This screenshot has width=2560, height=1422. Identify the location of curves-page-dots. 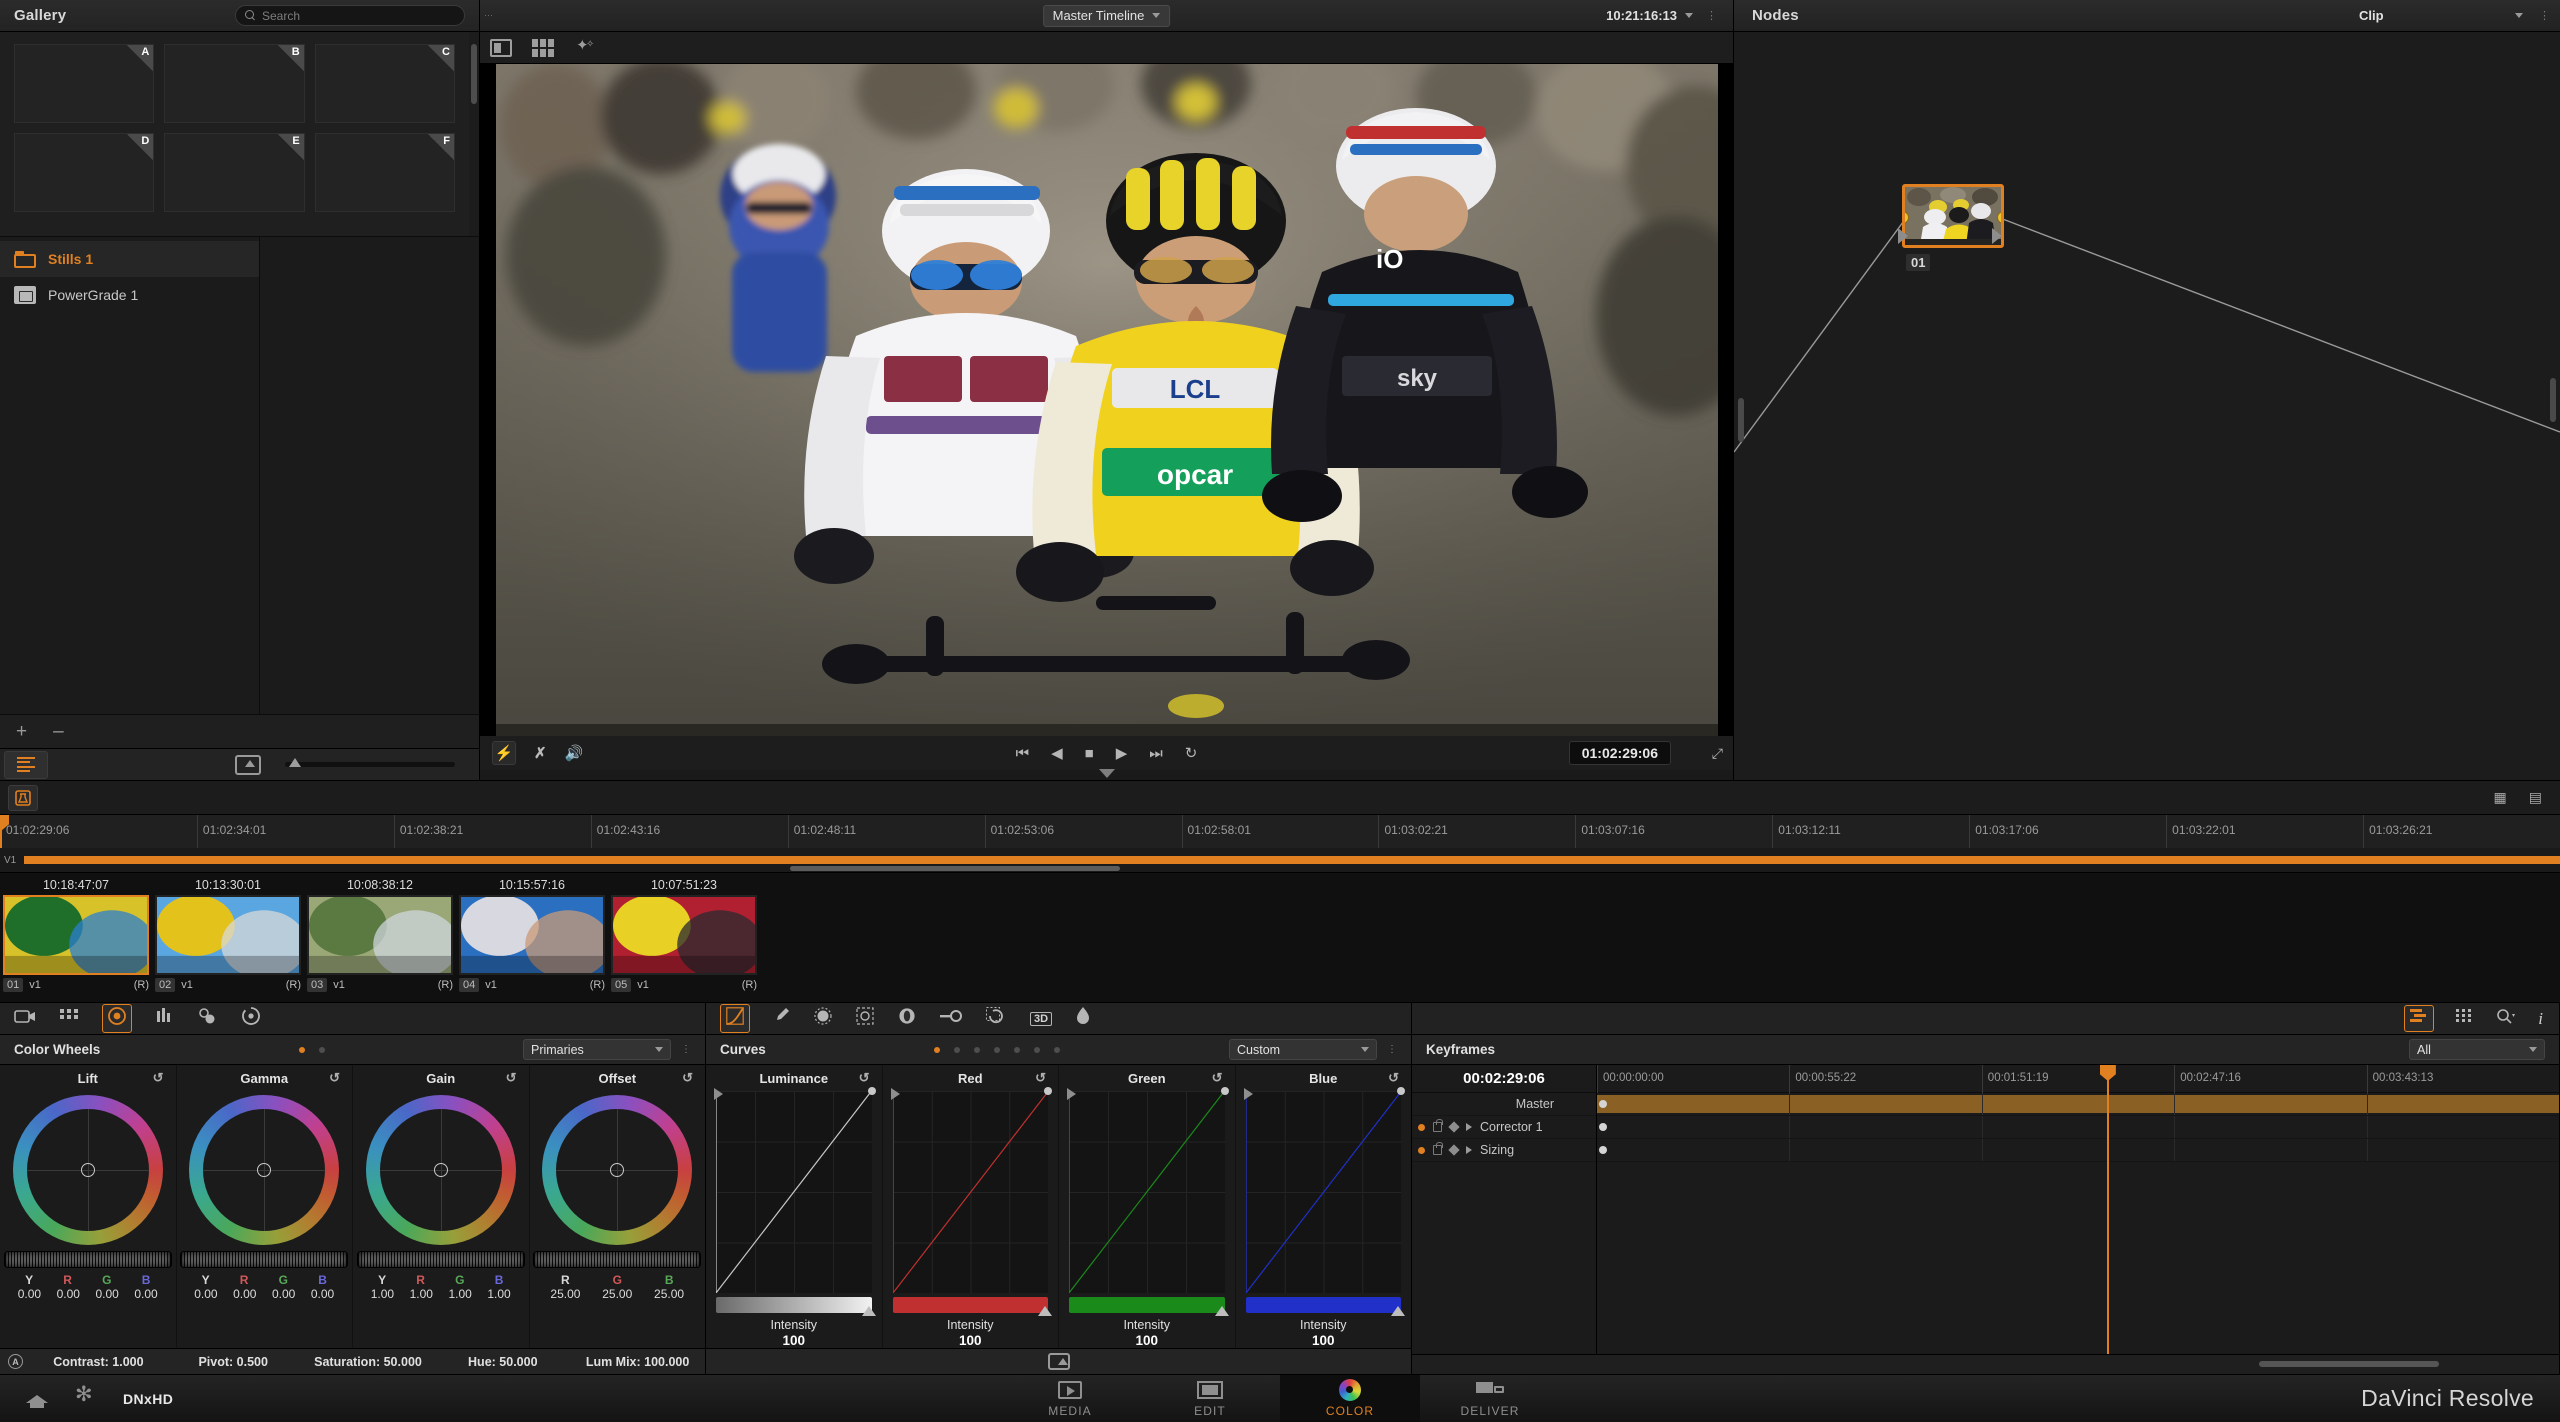
(997, 1049).